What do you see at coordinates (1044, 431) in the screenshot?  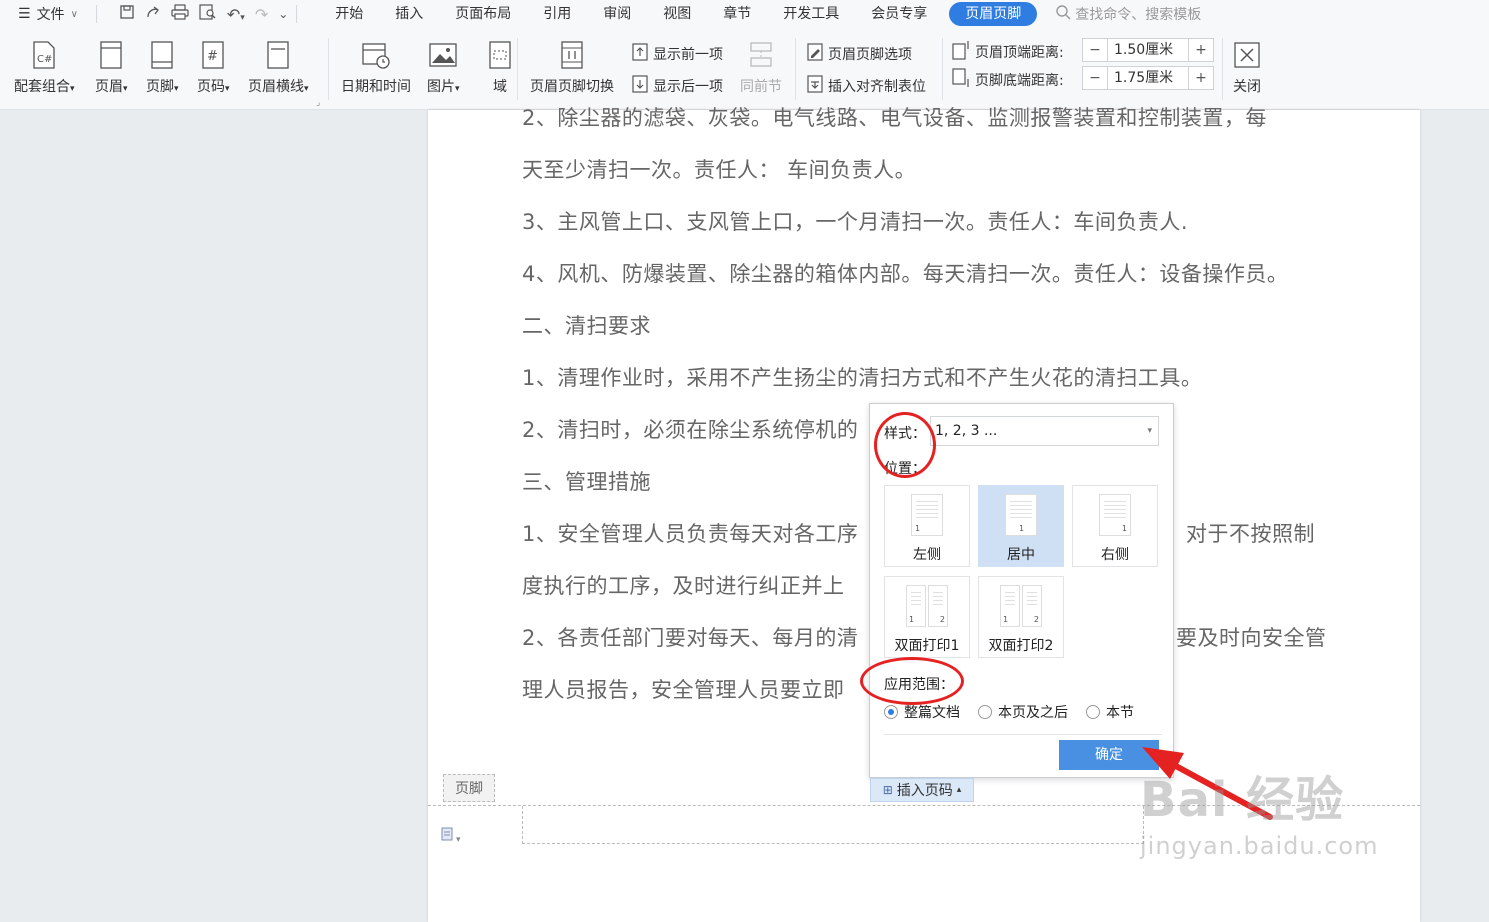 I see `style-select: 1, 2, 3 ... ▾` at bounding box center [1044, 431].